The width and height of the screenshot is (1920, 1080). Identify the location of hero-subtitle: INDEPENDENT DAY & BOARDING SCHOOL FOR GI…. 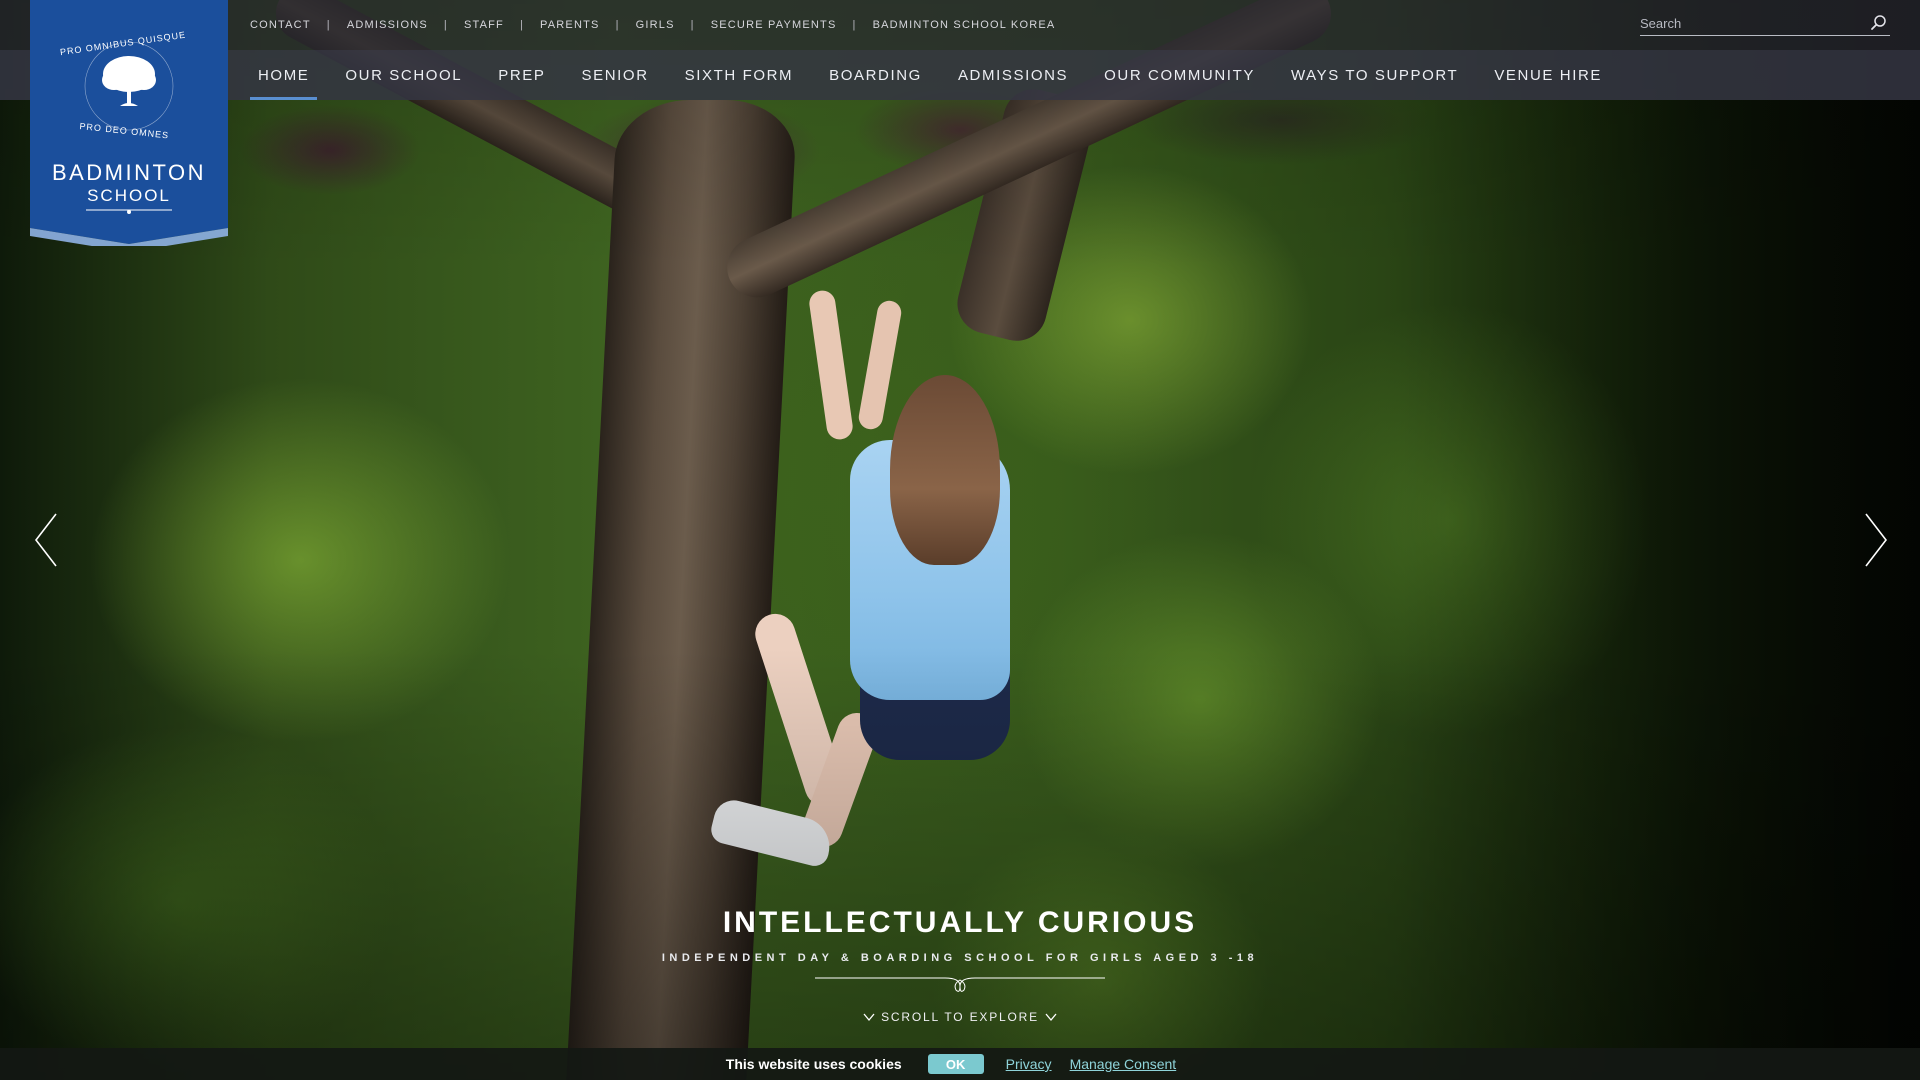
(960, 958).